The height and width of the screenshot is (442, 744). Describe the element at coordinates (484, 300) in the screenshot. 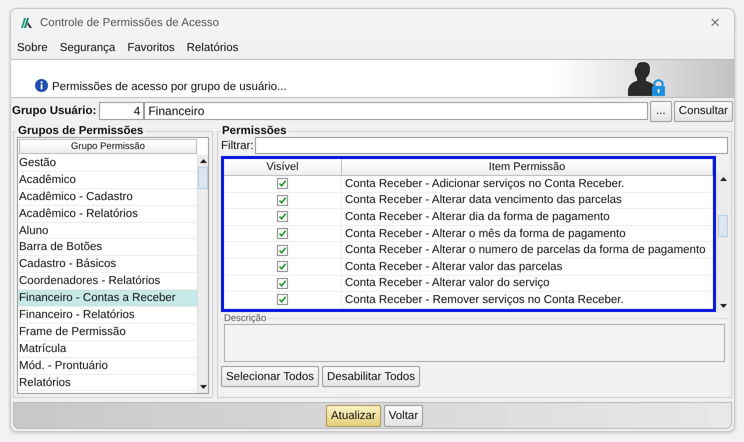

I see `table-cell-text: Conta Receber - Remover serviços no Conta Receber.` at that location.